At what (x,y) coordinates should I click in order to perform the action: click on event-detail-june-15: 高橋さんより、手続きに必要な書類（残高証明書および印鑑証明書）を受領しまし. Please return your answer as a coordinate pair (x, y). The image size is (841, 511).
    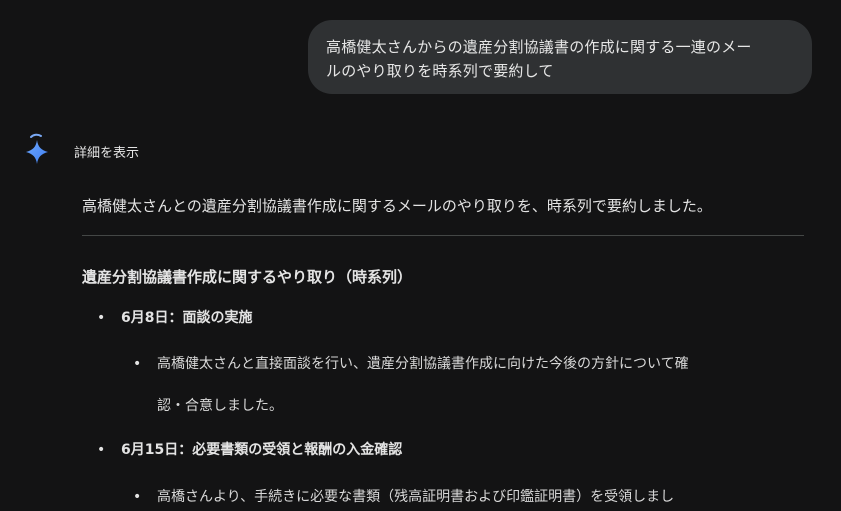
    Looking at the image, I should click on (482, 493).